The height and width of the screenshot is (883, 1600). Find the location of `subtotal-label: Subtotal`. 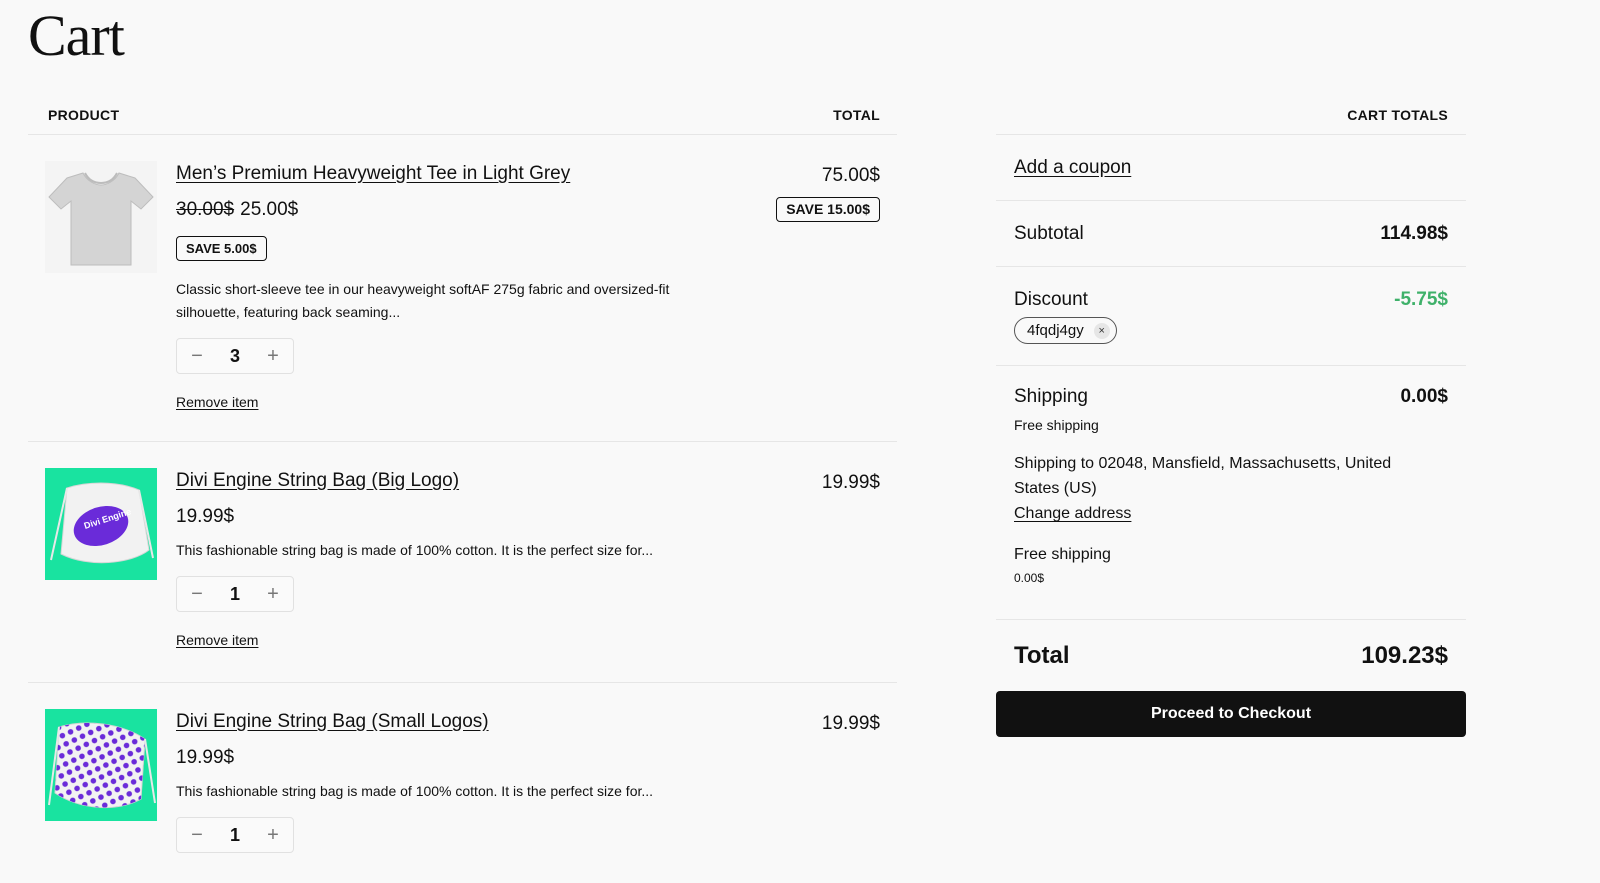

subtotal-label: Subtotal is located at coordinates (1049, 233).